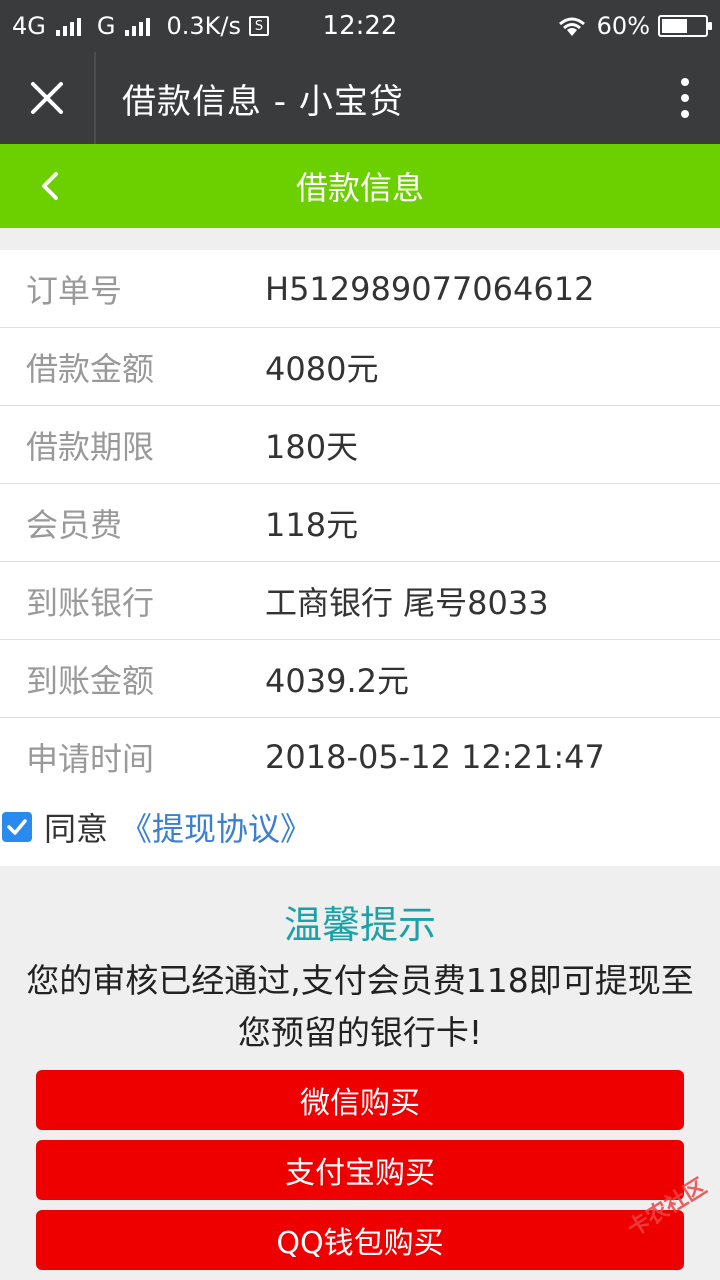  What do you see at coordinates (360, 1007) in the screenshot?
I see `tip-text: 您的审核已经通过,支付会员费118即可提现至 您预留的银行卡!` at bounding box center [360, 1007].